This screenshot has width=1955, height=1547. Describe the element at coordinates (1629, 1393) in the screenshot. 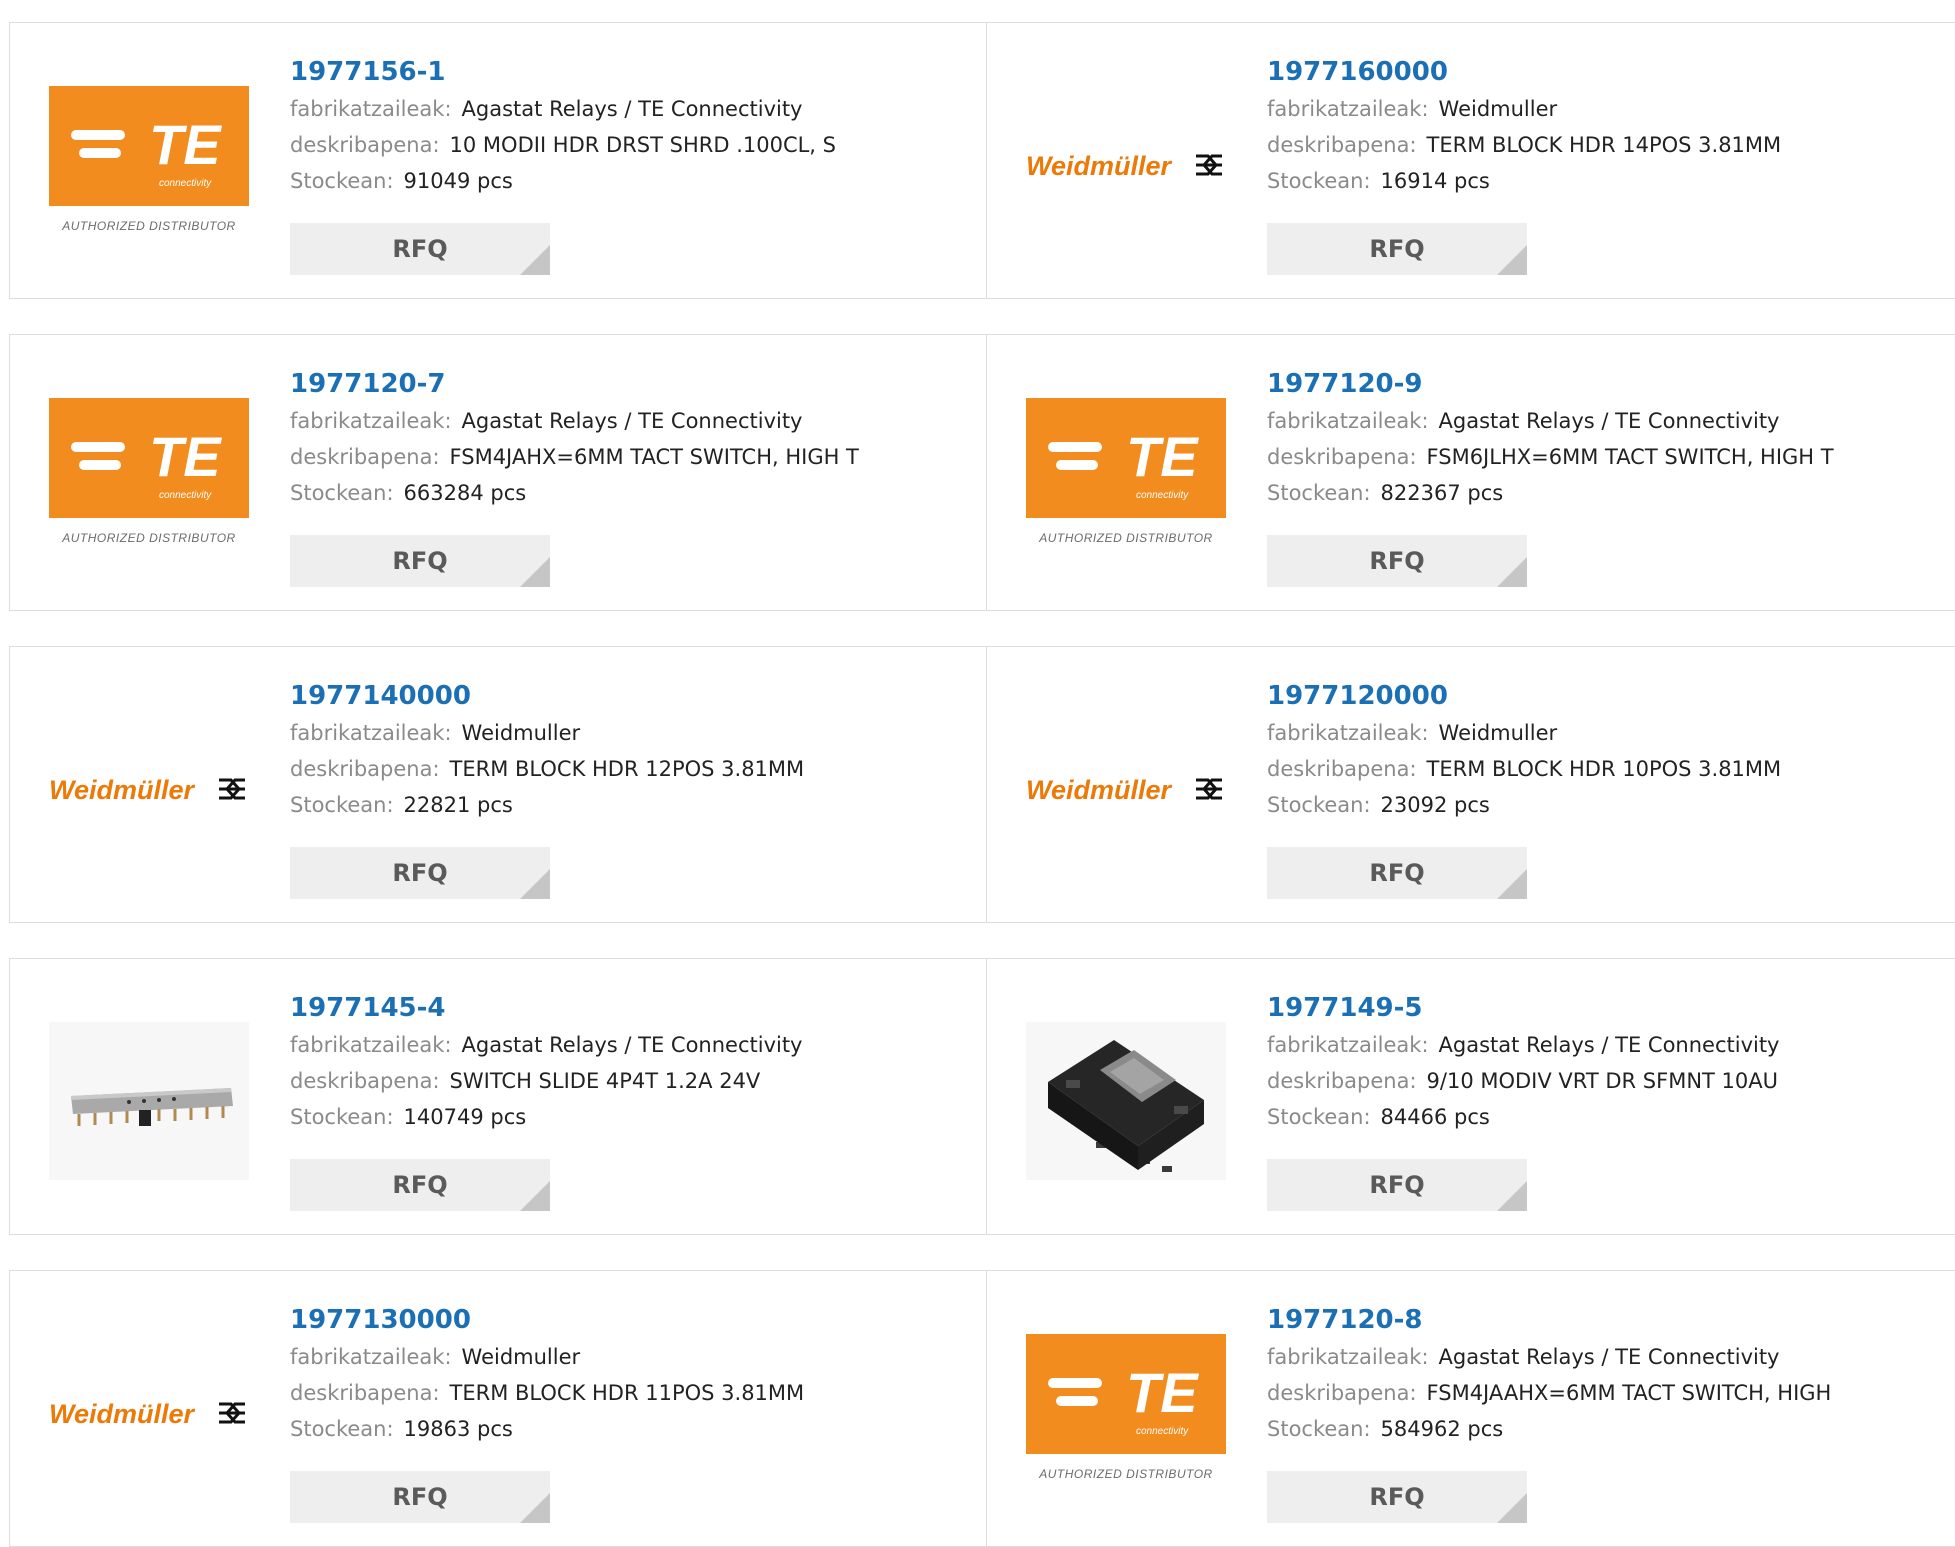

I see `description-value: FSM4JAAHX=6MM TACT SWITCH, HIGH` at that location.